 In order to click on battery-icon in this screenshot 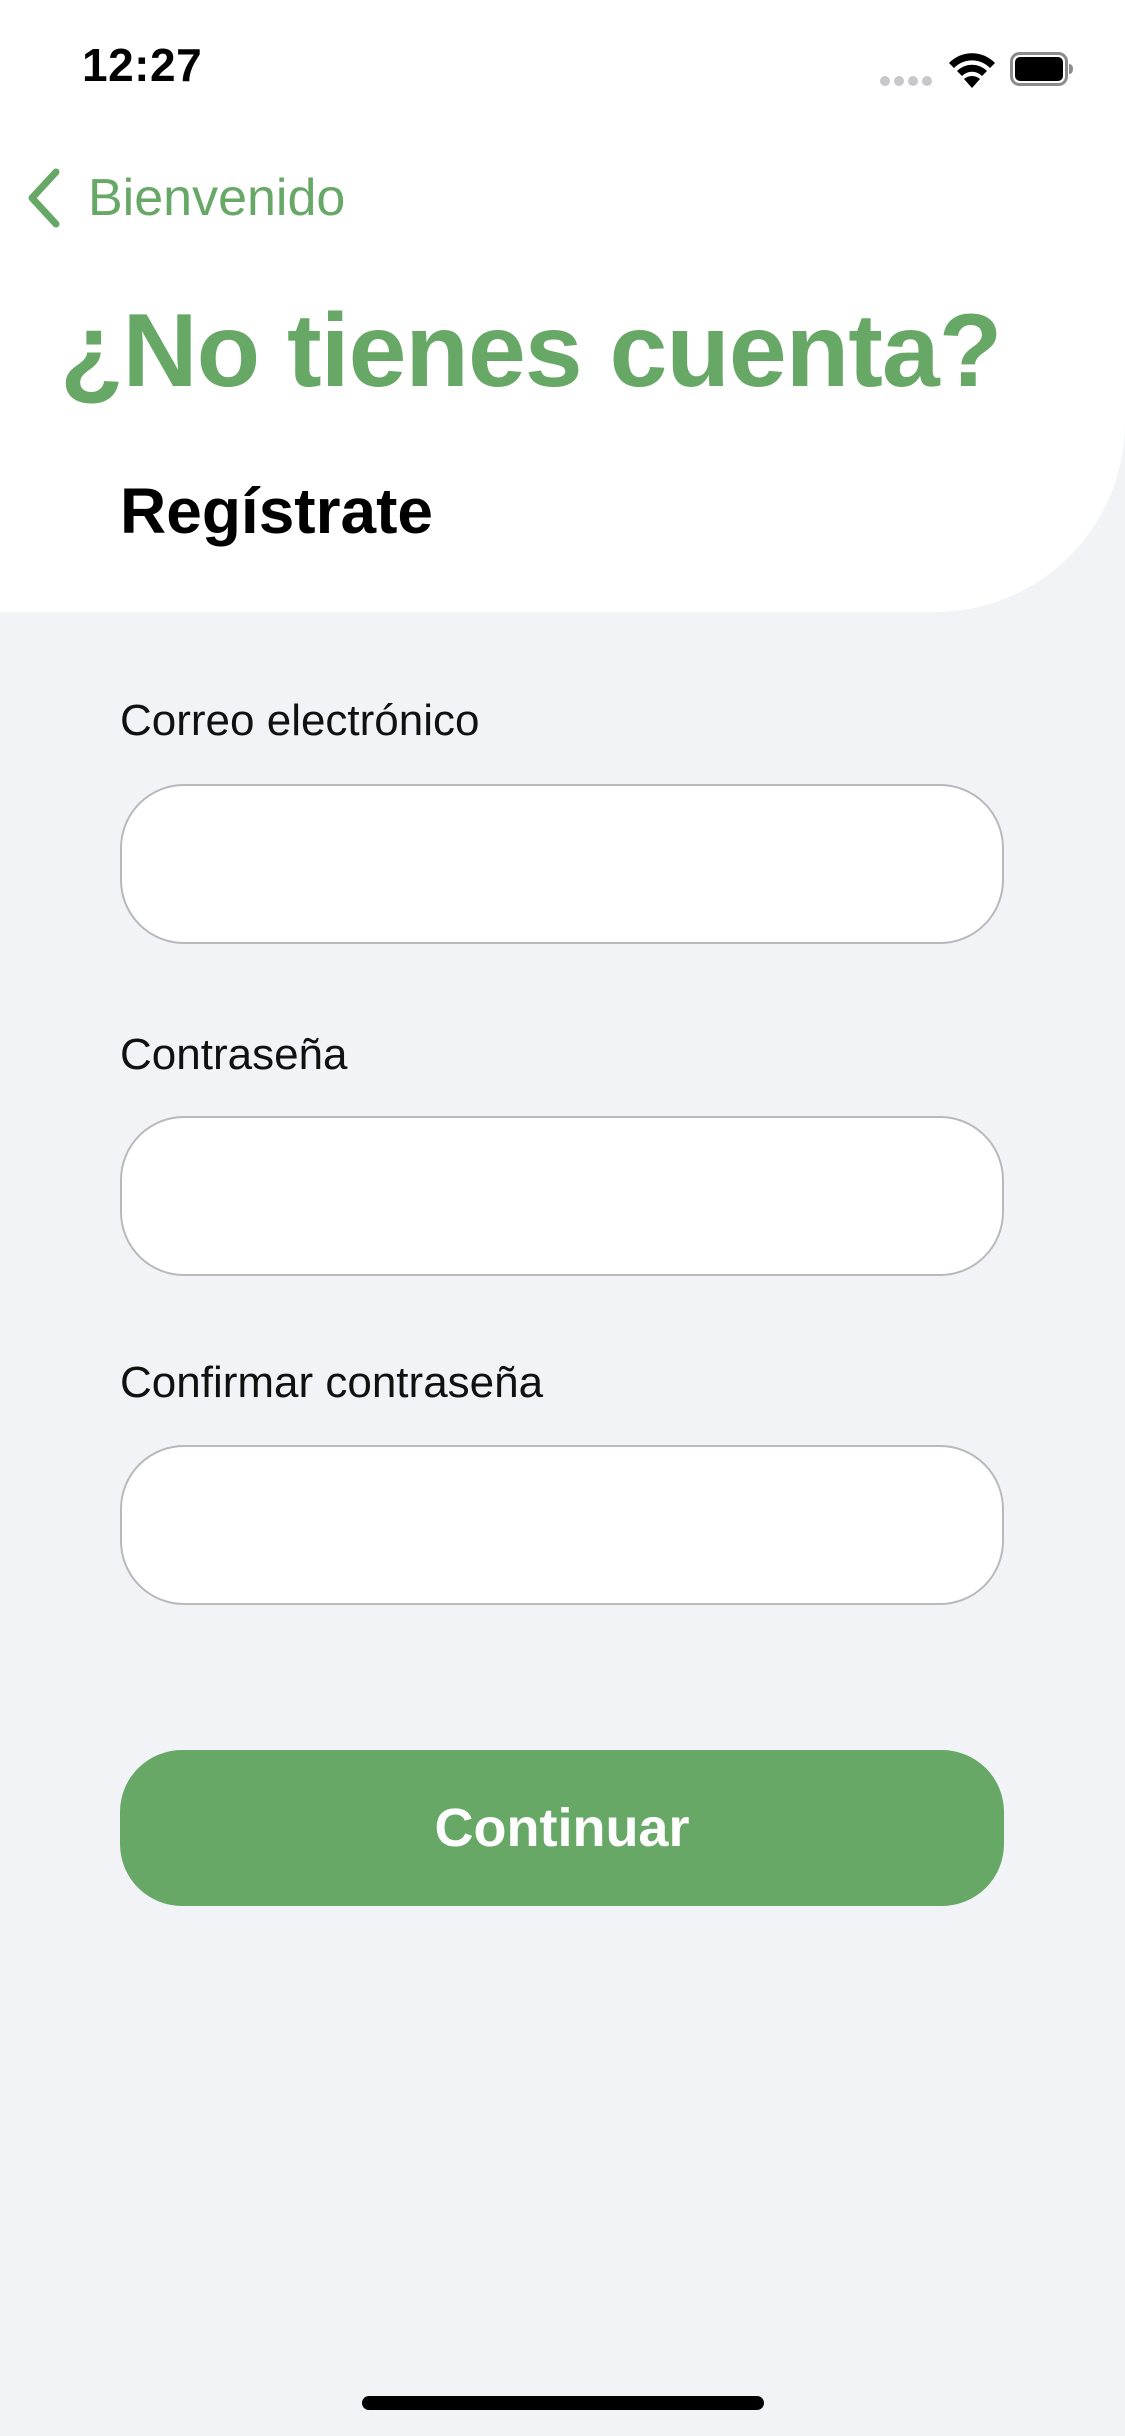, I will do `click(1041, 69)`.